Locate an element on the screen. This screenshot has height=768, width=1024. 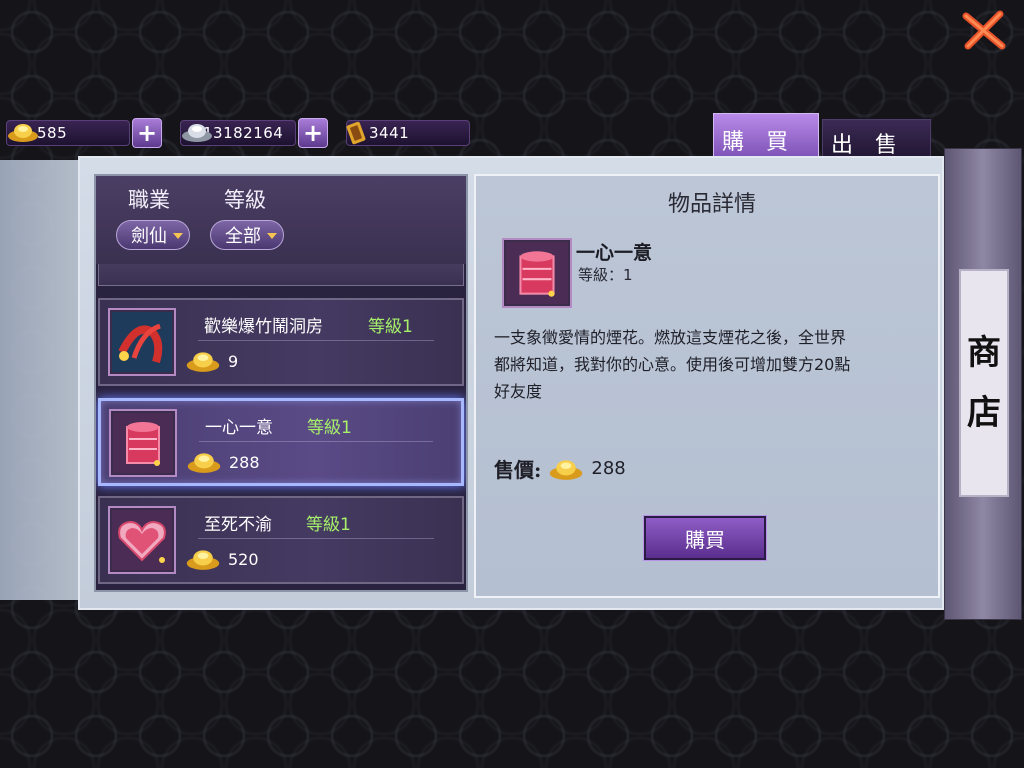
add-silver-button: + is located at coordinates (313, 133).